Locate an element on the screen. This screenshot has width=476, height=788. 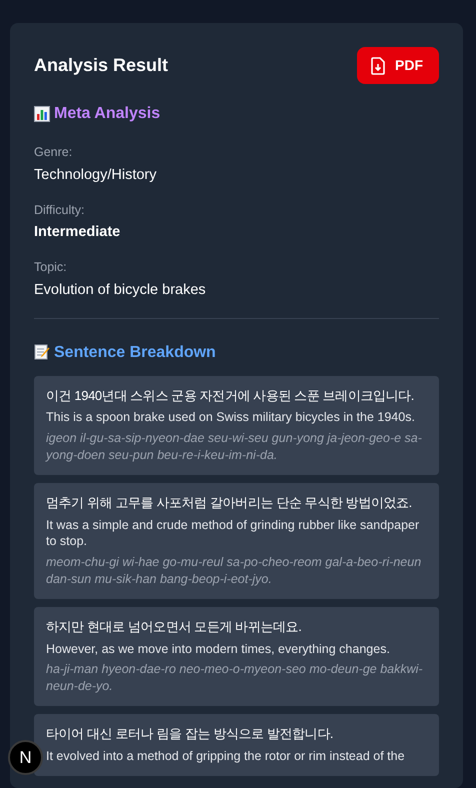
korean-sentence: 하지만 현대로 넘어오면서 모든게 바뀌는데요. is located at coordinates (174, 627).